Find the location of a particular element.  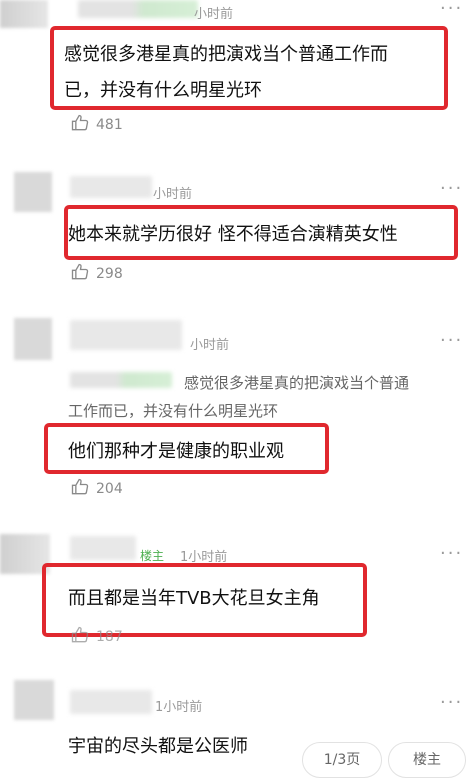

like-button: 481 is located at coordinates (96, 125).